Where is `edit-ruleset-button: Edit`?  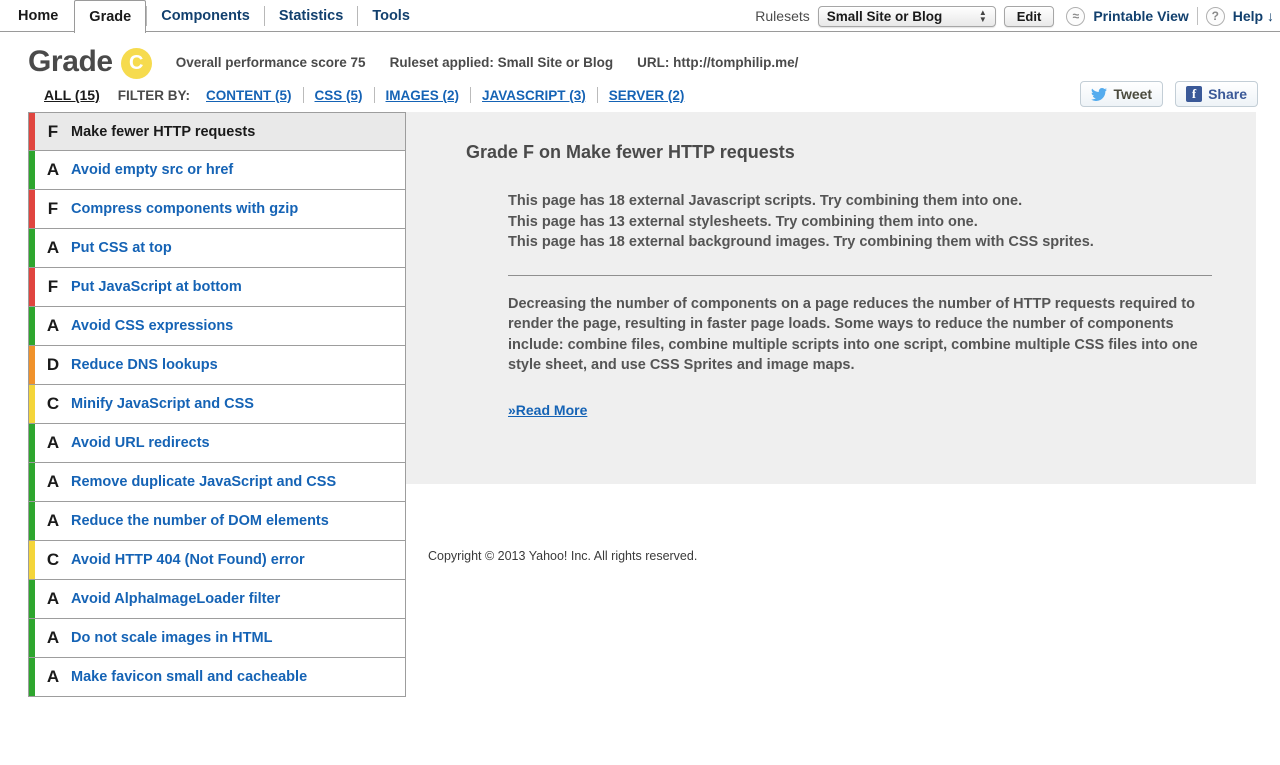 edit-ruleset-button: Edit is located at coordinates (1029, 16).